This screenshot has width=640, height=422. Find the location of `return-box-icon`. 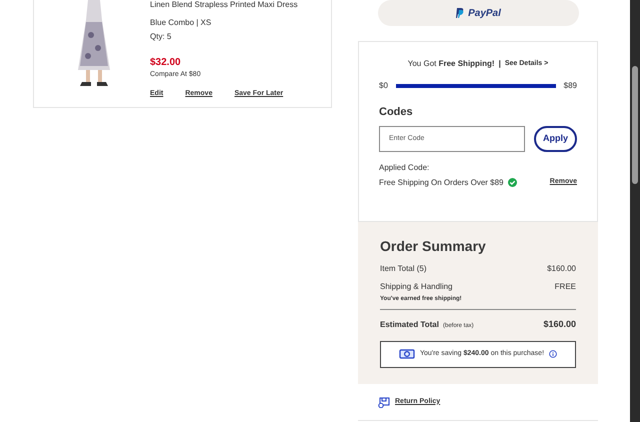

return-box-icon is located at coordinates (384, 402).